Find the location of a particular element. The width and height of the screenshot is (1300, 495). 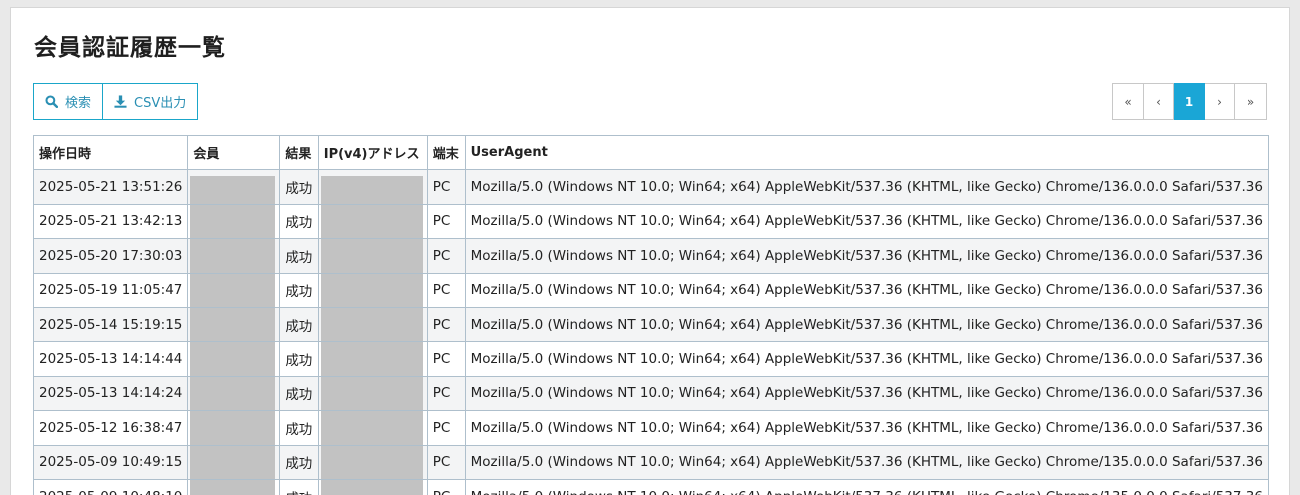

pagination-prev: ‹ is located at coordinates (1159, 101).